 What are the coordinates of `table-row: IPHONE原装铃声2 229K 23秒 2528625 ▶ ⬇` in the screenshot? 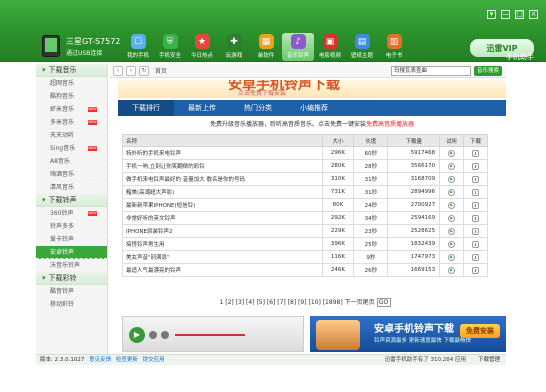 It's located at (305, 231).